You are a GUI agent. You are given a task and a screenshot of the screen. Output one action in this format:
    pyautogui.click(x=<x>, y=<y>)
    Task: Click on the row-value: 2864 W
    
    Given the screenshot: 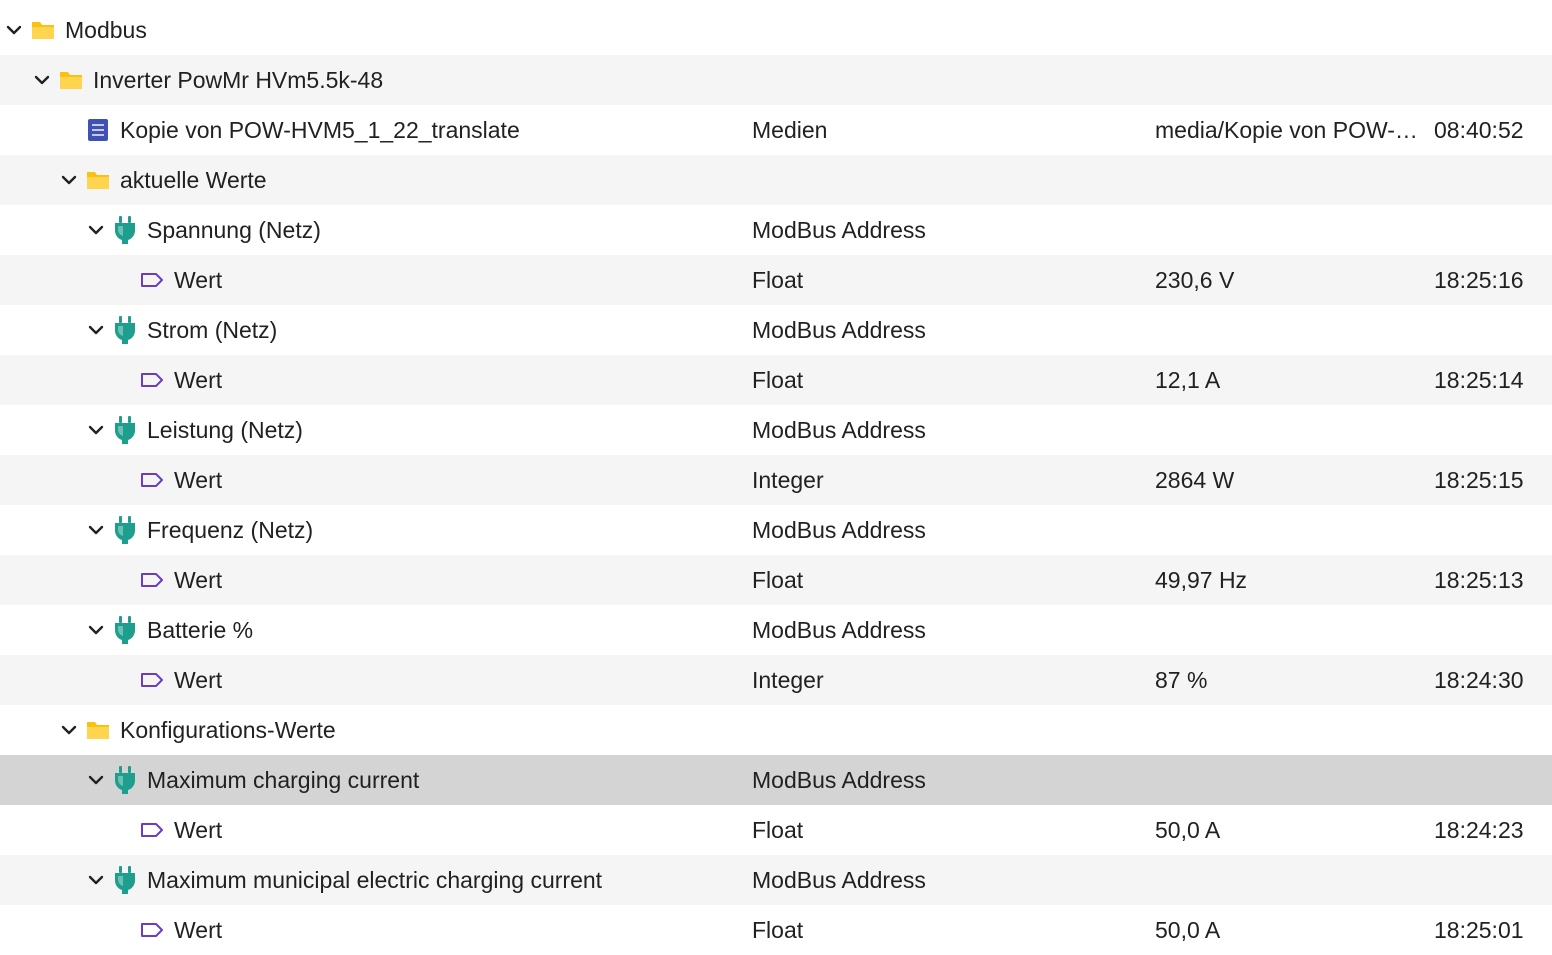 What is the action you would take?
    pyautogui.click(x=1195, y=480)
    